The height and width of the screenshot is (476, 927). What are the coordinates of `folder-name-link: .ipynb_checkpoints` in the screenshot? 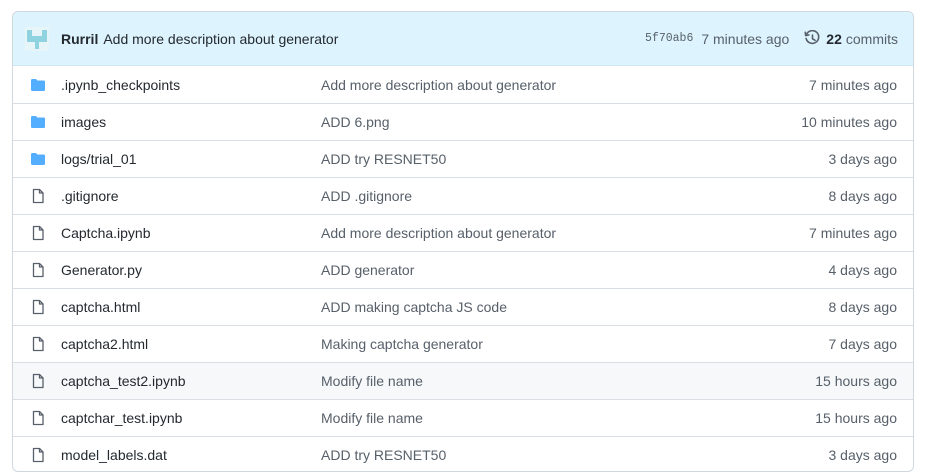 It's located at (191, 85).